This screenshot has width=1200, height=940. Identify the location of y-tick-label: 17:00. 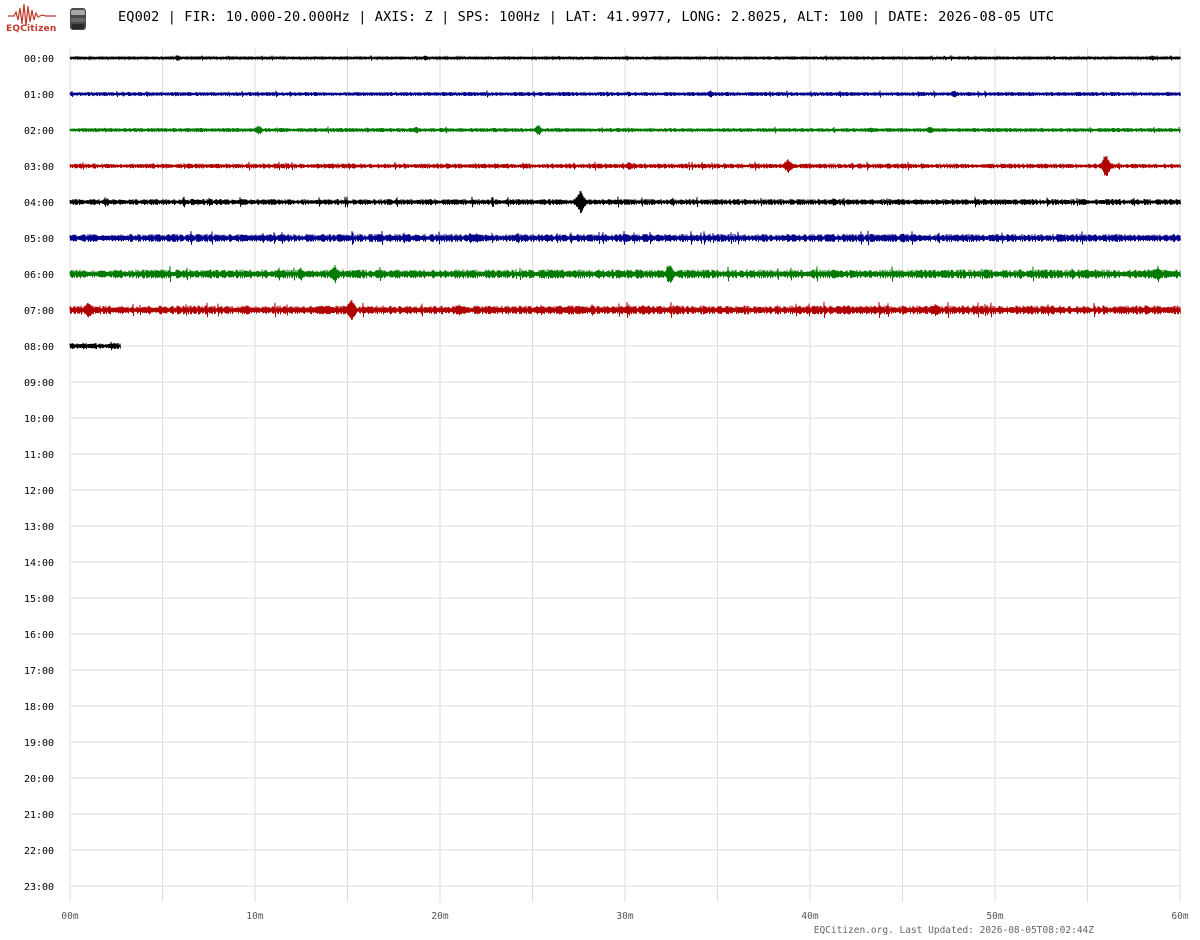
(39, 671).